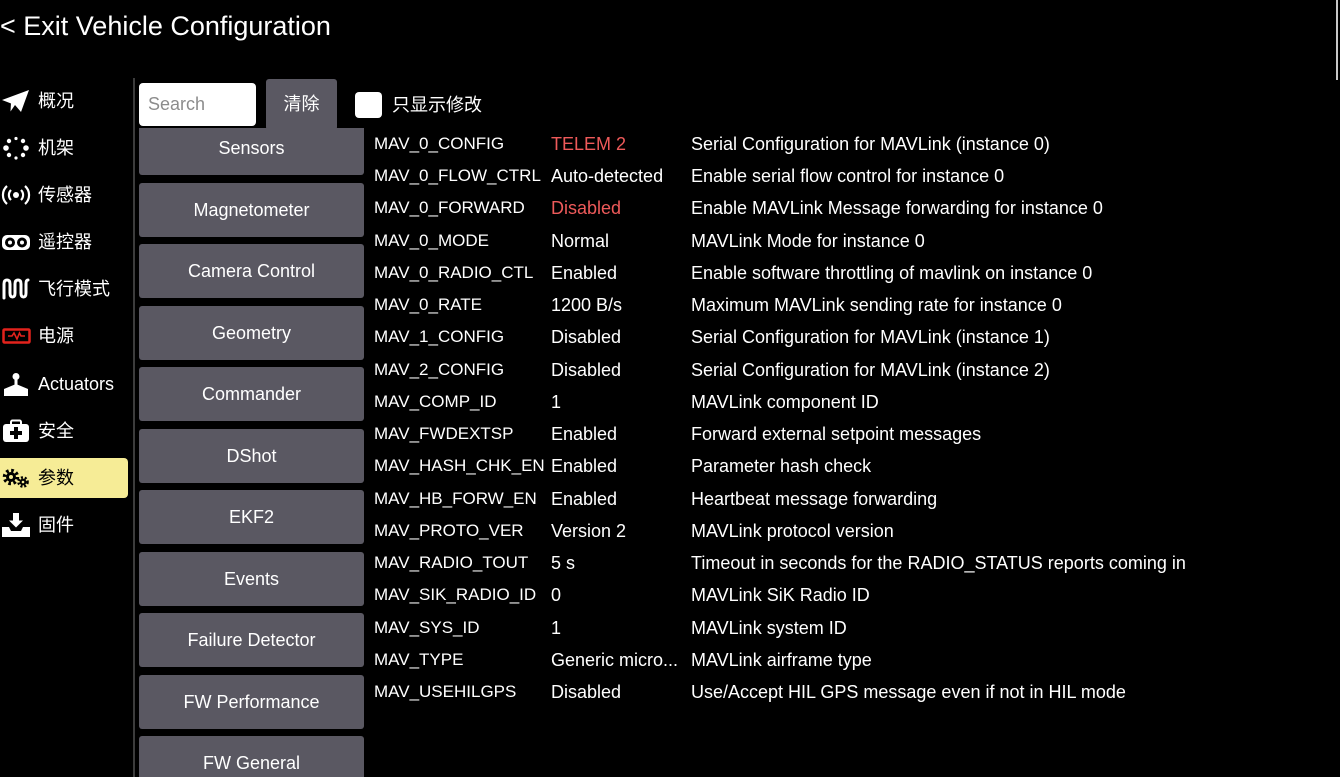 The width and height of the screenshot is (1340, 777). Describe the element at coordinates (451, 563) in the screenshot. I see `param-name: MAV_RADIO_TOUT` at that location.